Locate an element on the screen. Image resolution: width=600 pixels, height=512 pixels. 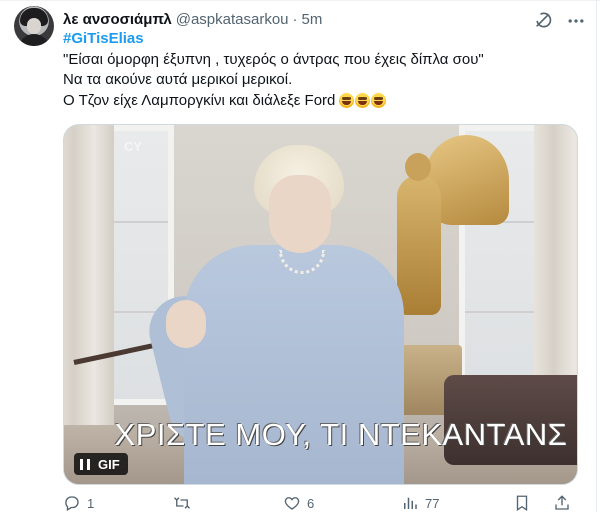
retweet-button is located at coordinates (185, 503).